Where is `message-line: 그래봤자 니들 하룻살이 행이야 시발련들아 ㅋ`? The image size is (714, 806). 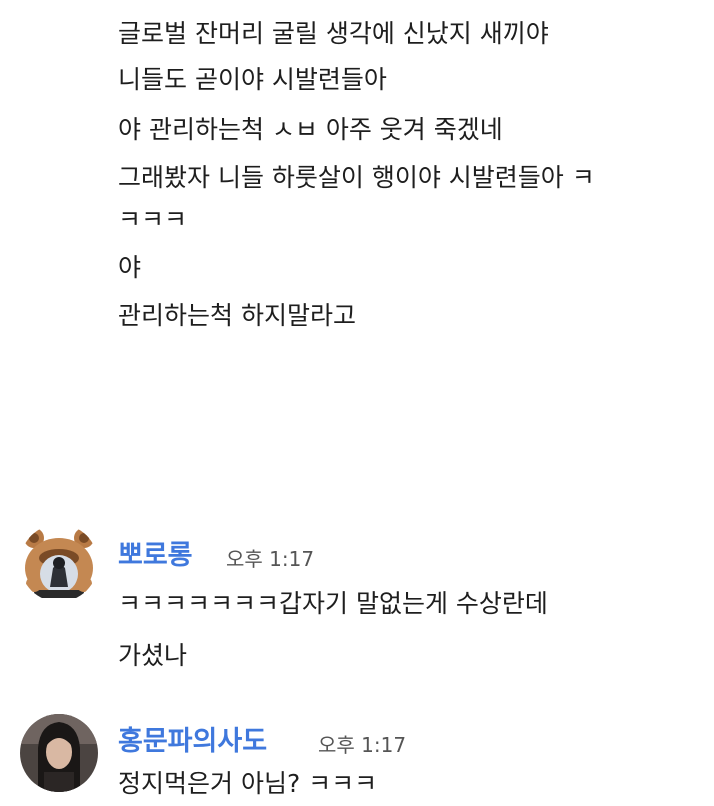 message-line: 그래봤자 니들 하룻살이 행이야 시발련들아 ㅋ is located at coordinates (356, 177).